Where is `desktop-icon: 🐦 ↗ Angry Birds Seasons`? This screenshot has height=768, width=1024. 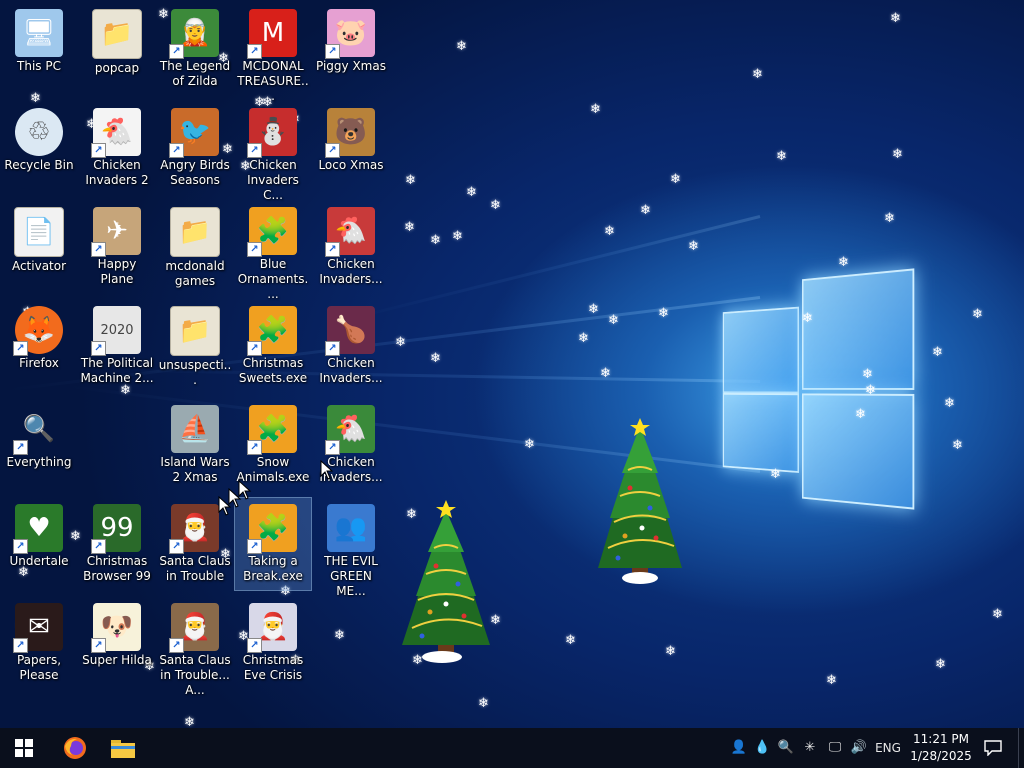 desktop-icon: 🐦 ↗ Angry Birds Seasons is located at coordinates (195, 148).